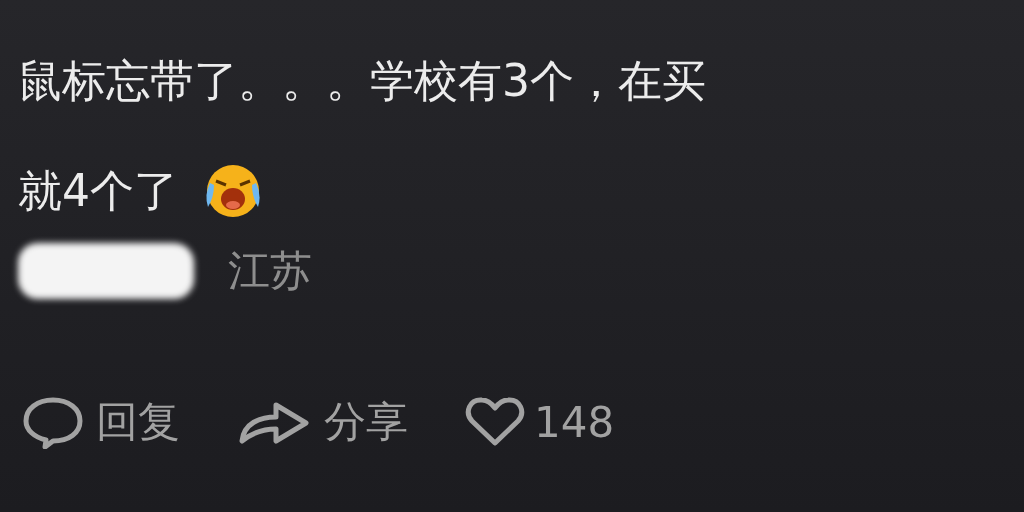  I want to click on reply-button: 回复, so click(99, 422).